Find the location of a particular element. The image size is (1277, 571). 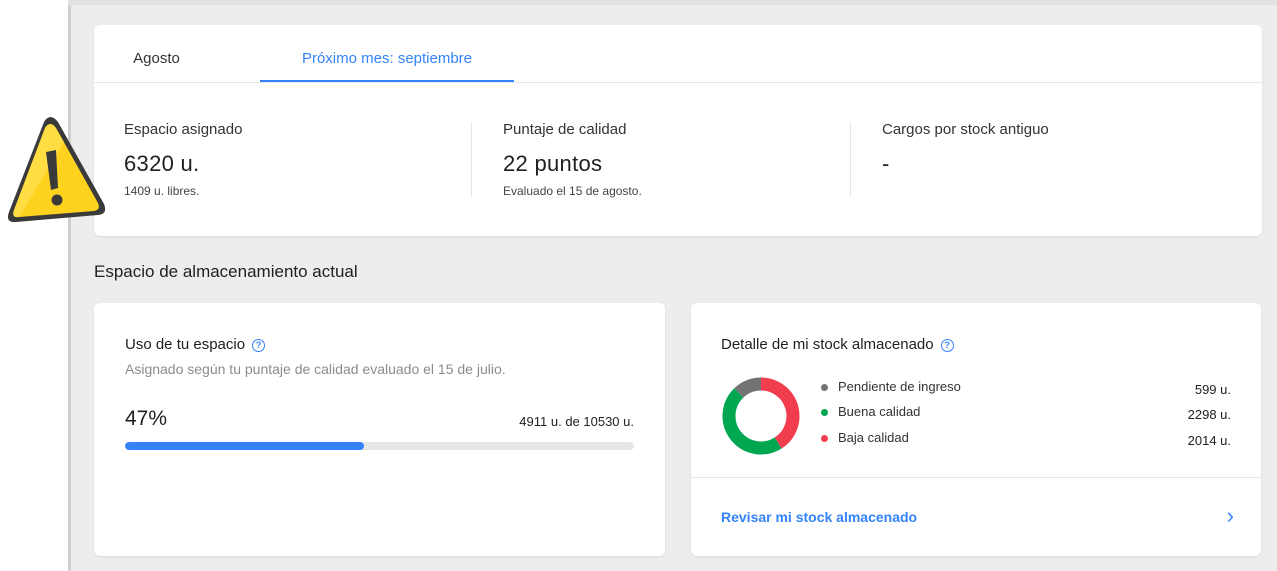

legend-value: 2014 u. is located at coordinates (1209, 440).